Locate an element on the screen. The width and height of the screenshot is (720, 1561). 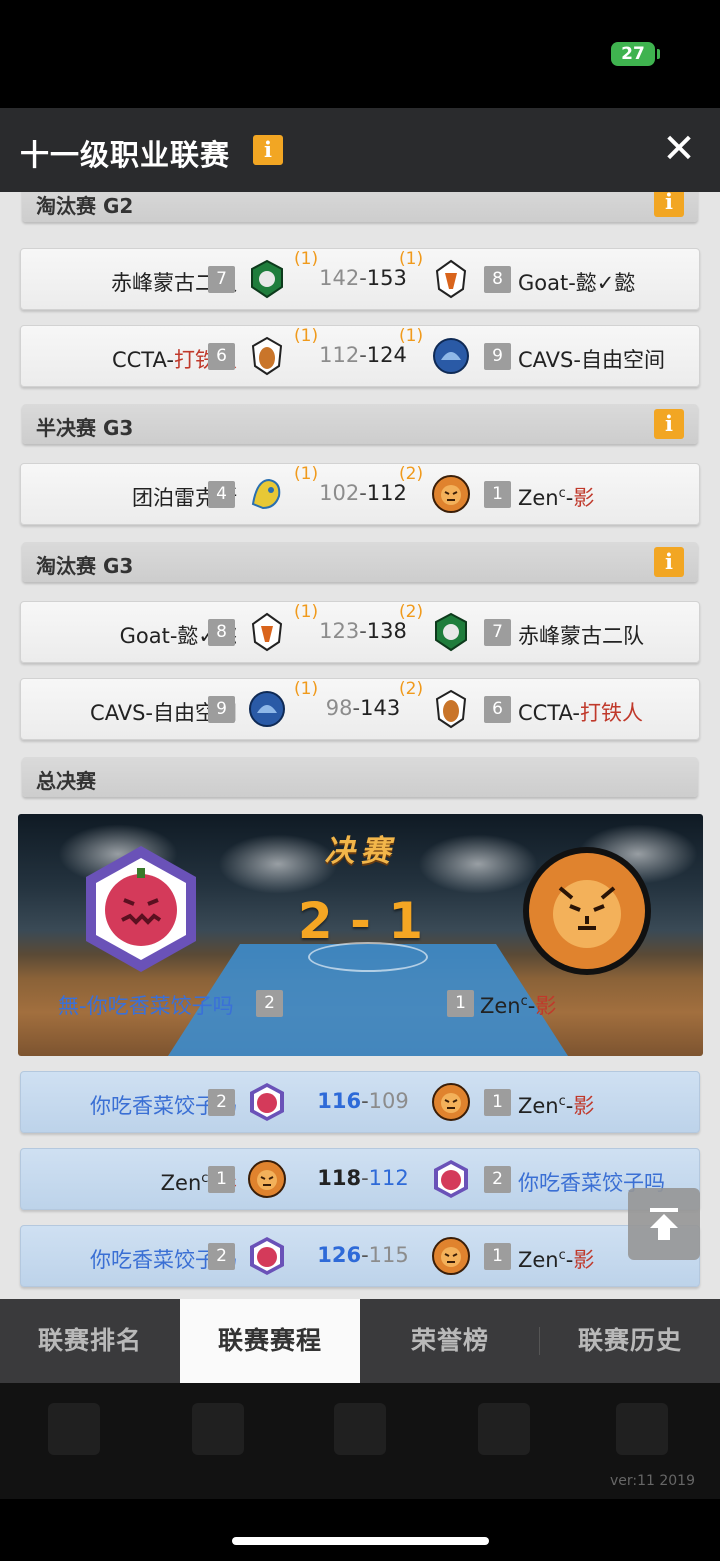
tab-standings: 联赛排名 is located at coordinates (90, 1341).